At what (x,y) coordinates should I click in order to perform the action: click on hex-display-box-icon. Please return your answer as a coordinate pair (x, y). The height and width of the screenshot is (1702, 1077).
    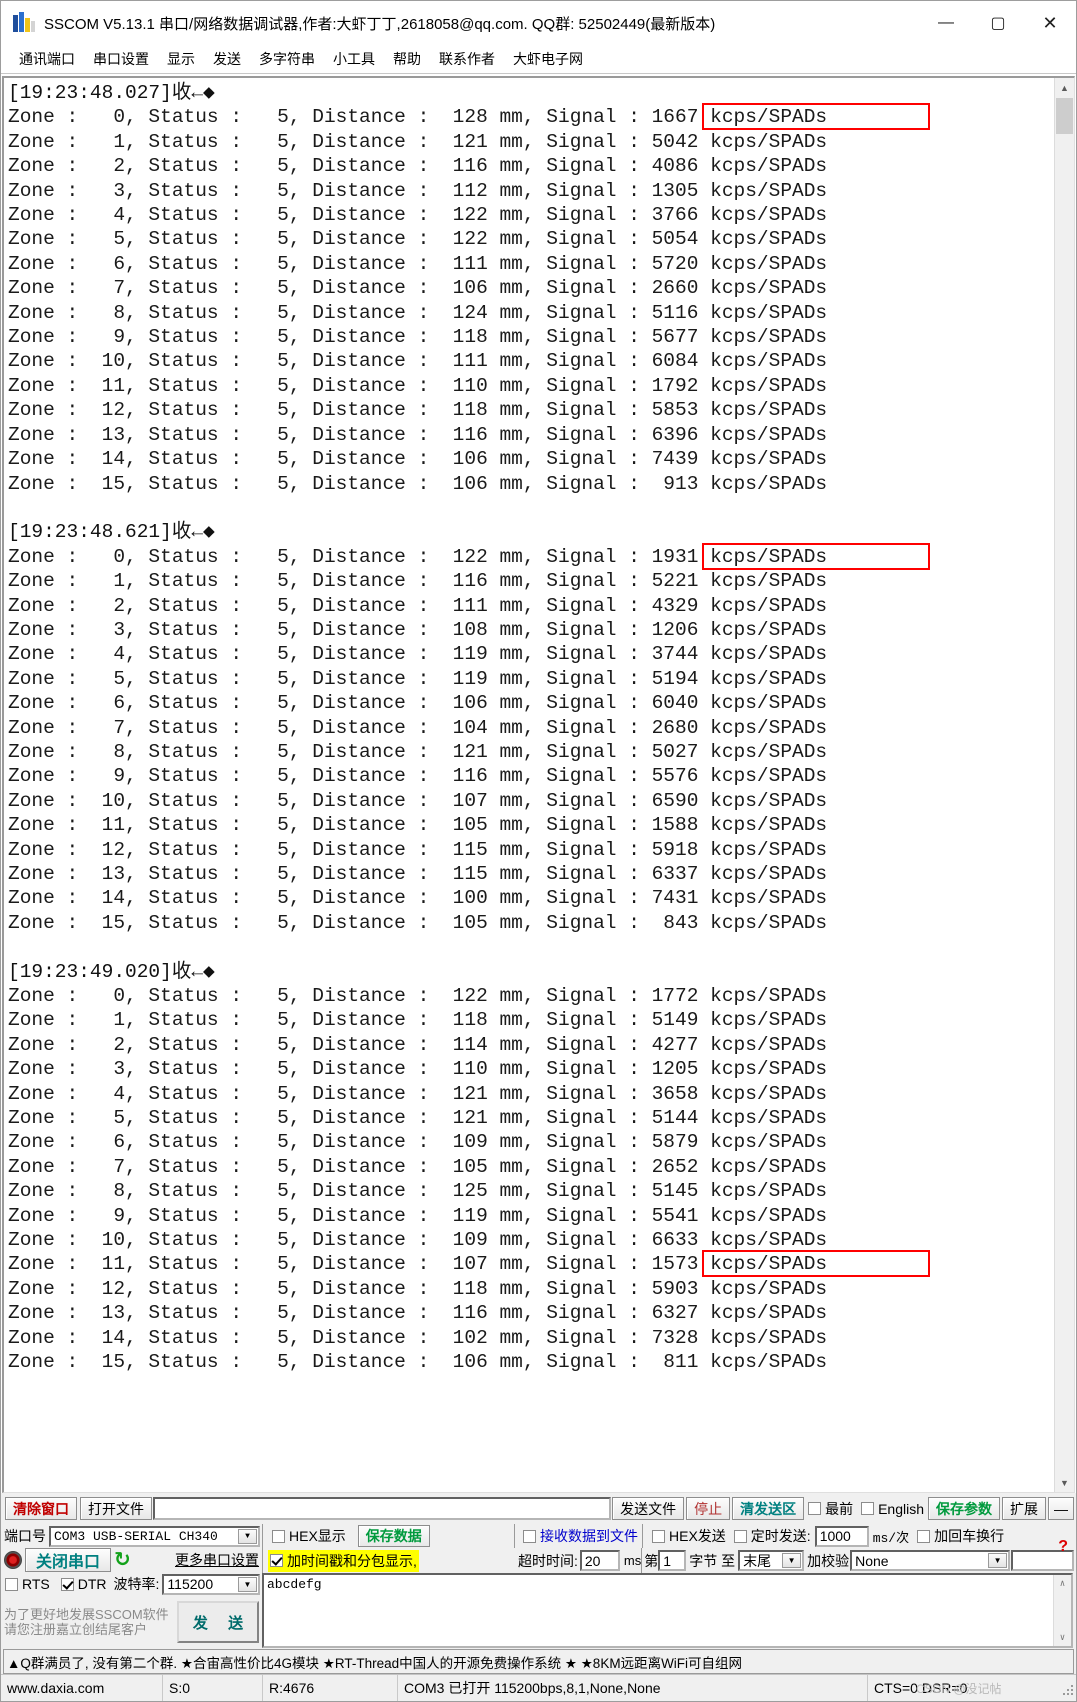
    Looking at the image, I should click on (278, 1536).